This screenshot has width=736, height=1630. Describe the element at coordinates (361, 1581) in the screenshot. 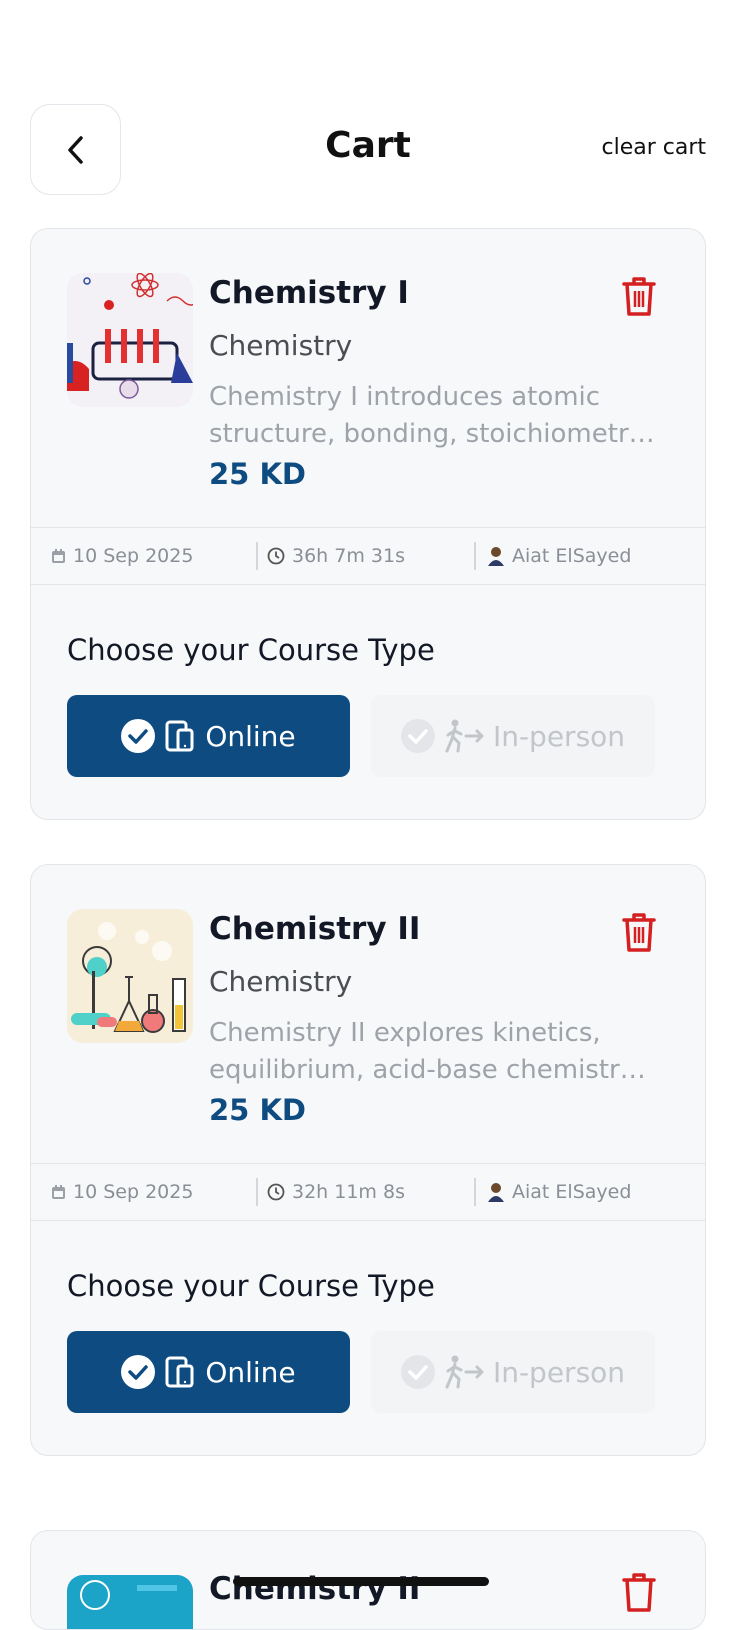

I see `home-indicator` at that location.